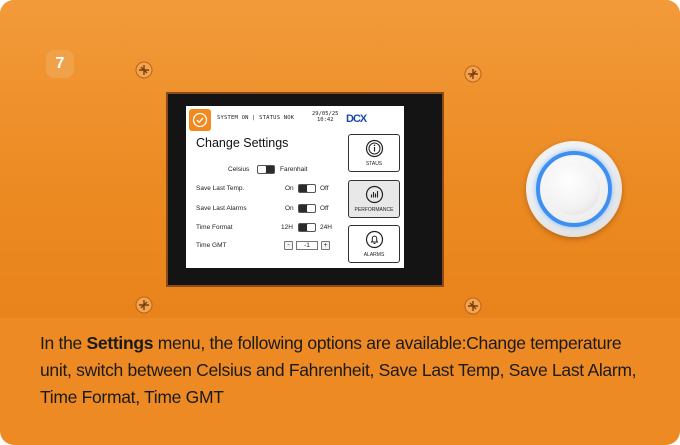 The image size is (680, 445). Describe the element at coordinates (324, 188) in the screenshot. I see `save-temp-off-label: Off` at that location.